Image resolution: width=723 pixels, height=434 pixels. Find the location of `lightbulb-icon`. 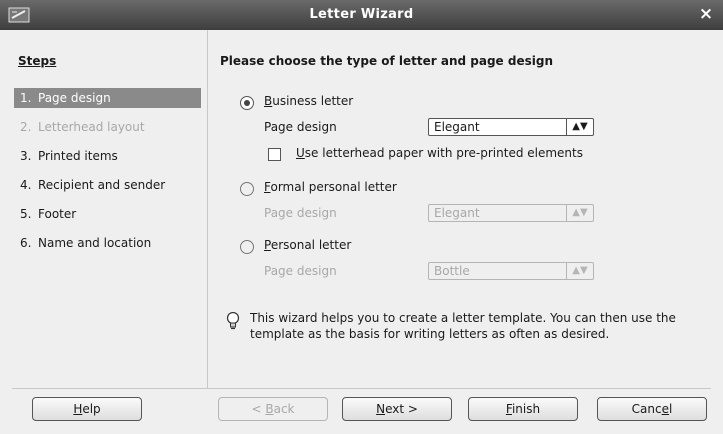

lightbulb-icon is located at coordinates (233, 321).